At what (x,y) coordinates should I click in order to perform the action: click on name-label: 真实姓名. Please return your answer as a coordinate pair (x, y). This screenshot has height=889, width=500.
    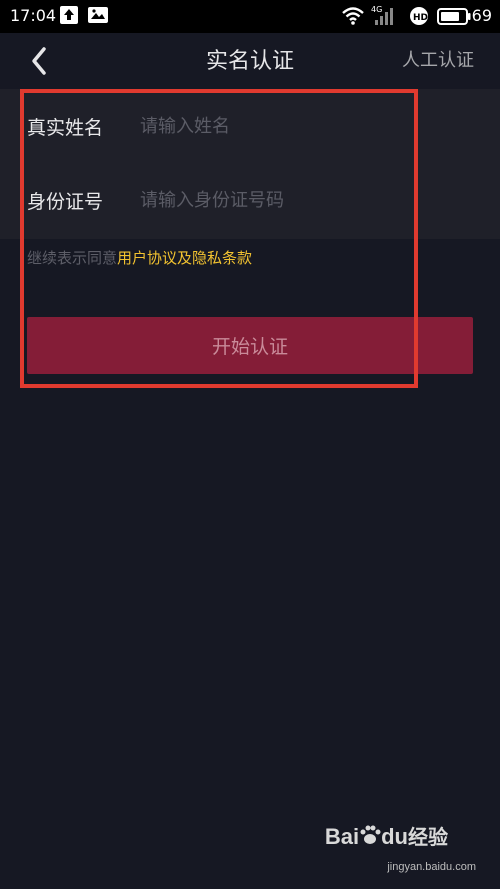
    Looking at the image, I should click on (65, 128).